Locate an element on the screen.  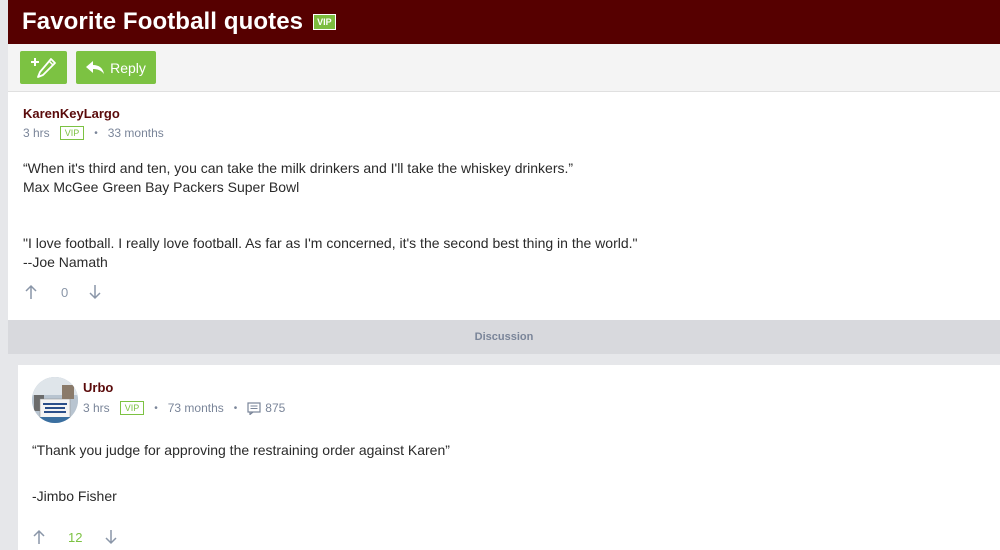
discussion-label: Discussion is located at coordinates (504, 337).